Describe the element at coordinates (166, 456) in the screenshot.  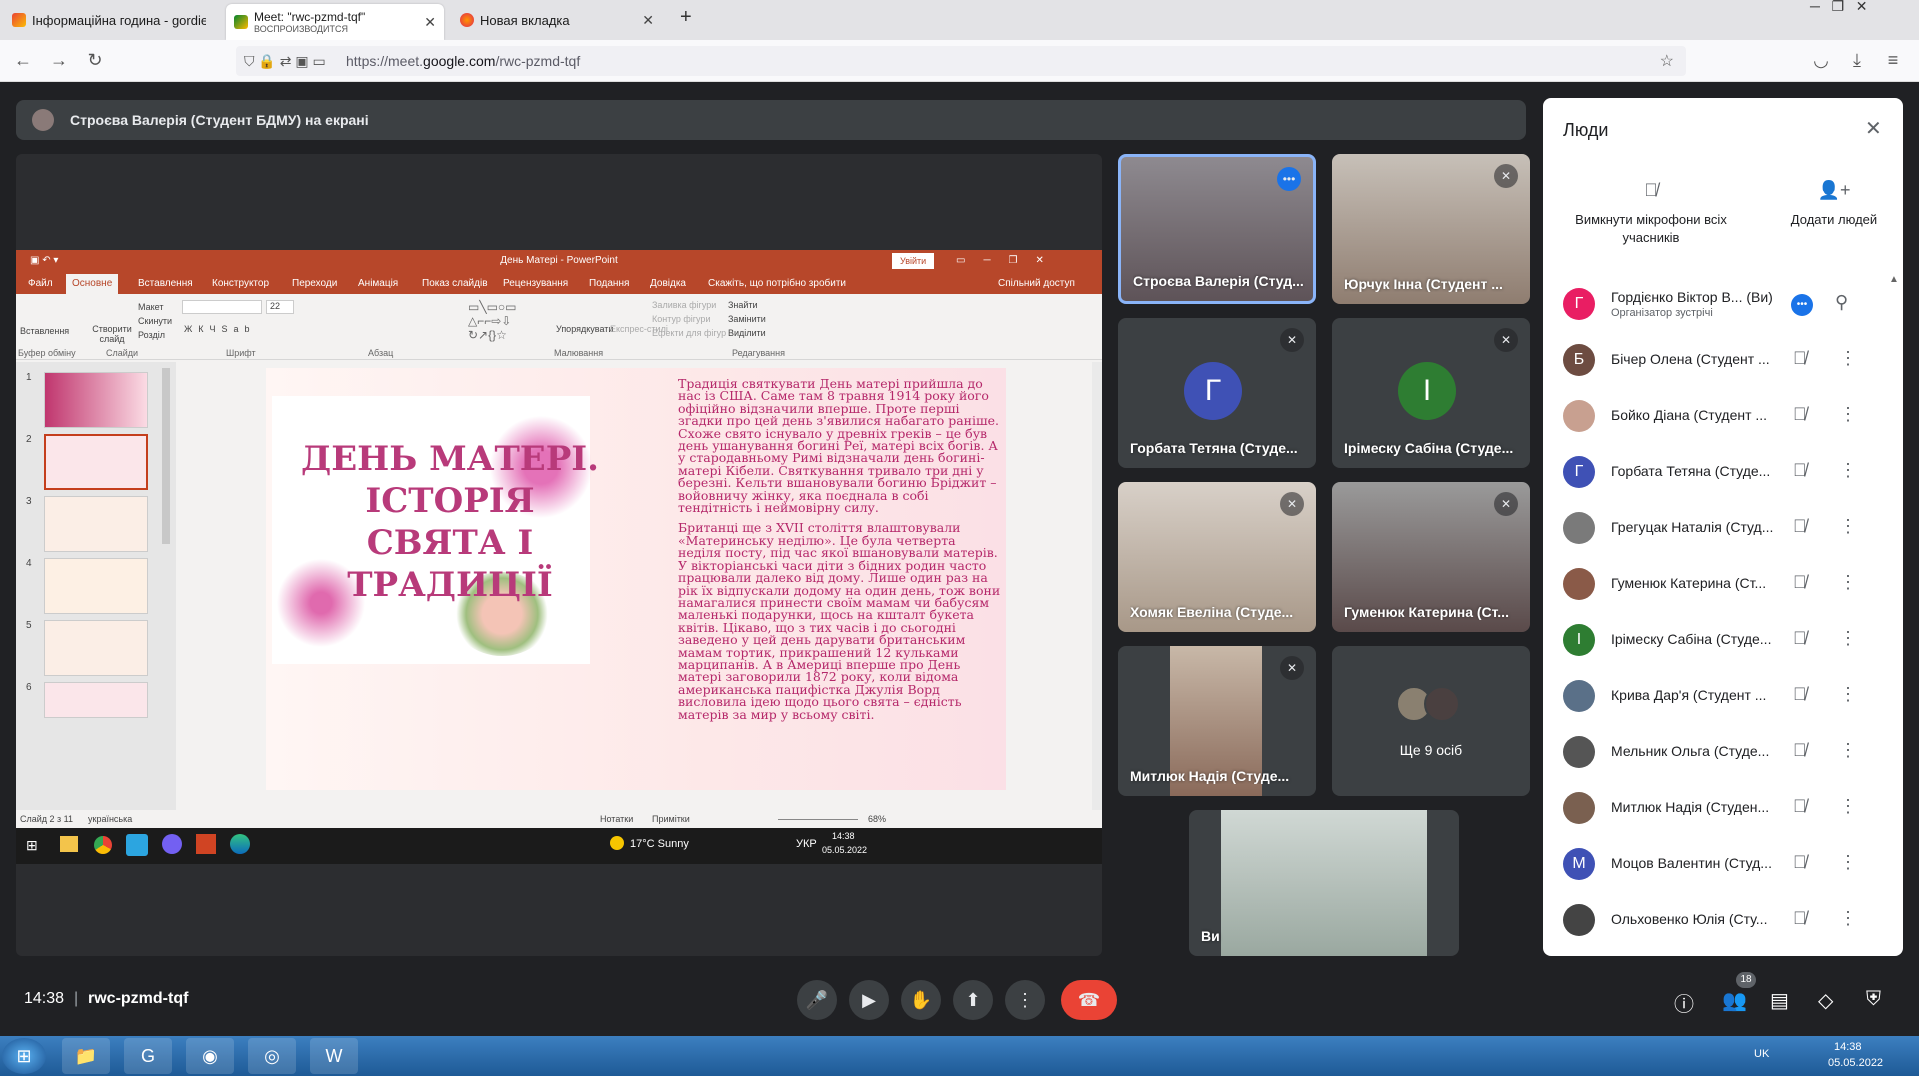
I see `thumb-scrollbar` at that location.